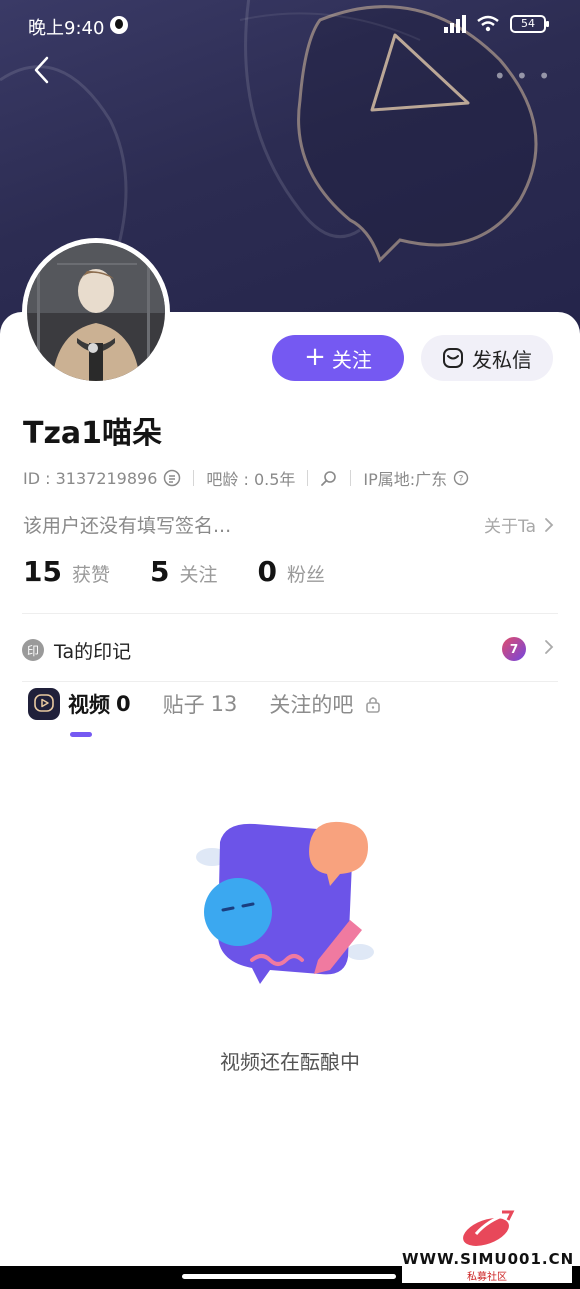 This screenshot has width=580, height=1289. What do you see at coordinates (93, 651) in the screenshot?
I see `imprint-label: Ta的印记` at bounding box center [93, 651].